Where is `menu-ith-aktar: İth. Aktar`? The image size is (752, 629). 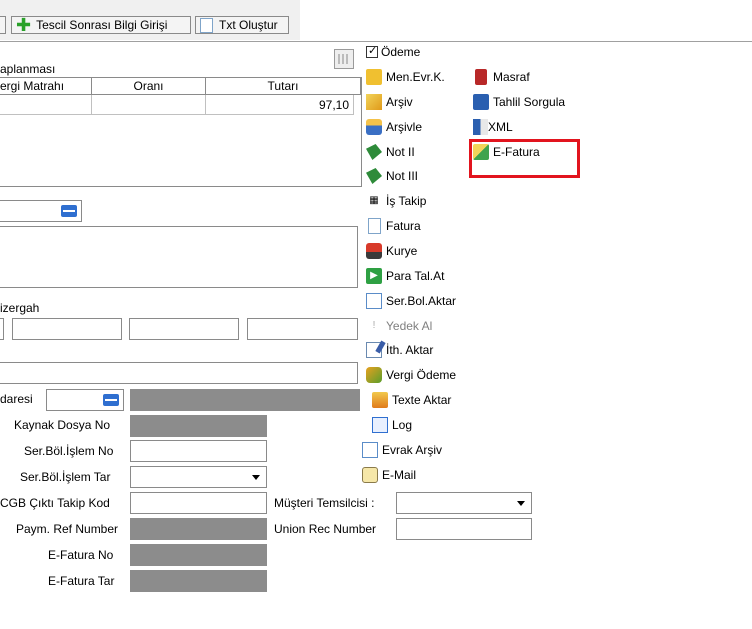
menu-ith-aktar: İth. Aktar is located at coordinates (399, 350).